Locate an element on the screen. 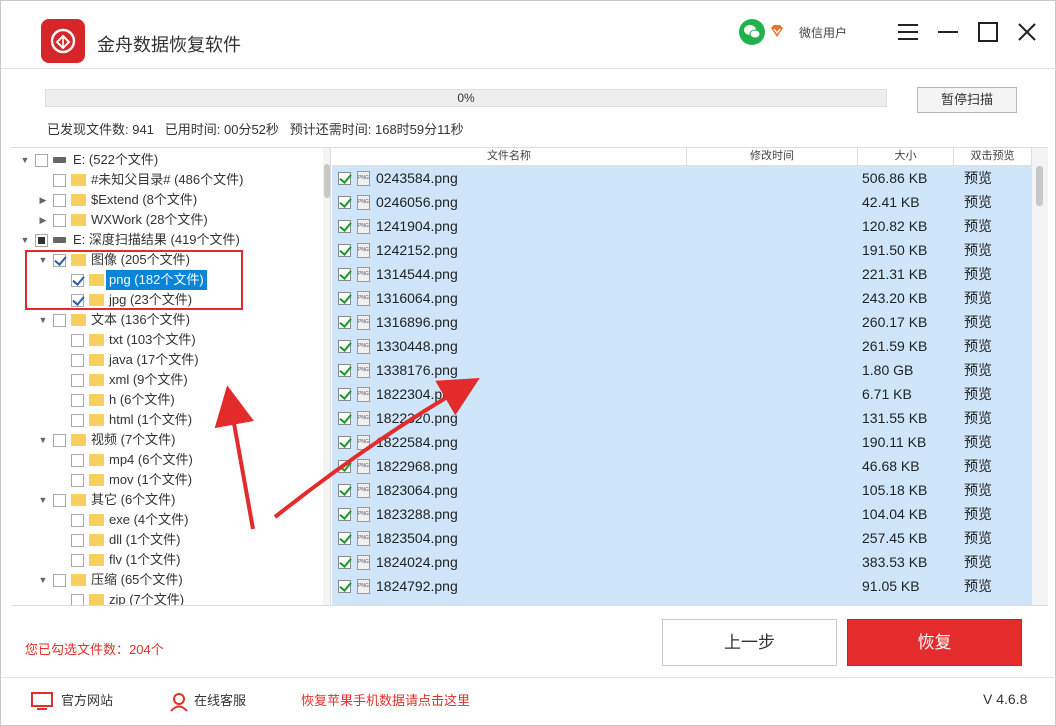  tree-node-label: 文本 (136个文件) is located at coordinates (140, 320).